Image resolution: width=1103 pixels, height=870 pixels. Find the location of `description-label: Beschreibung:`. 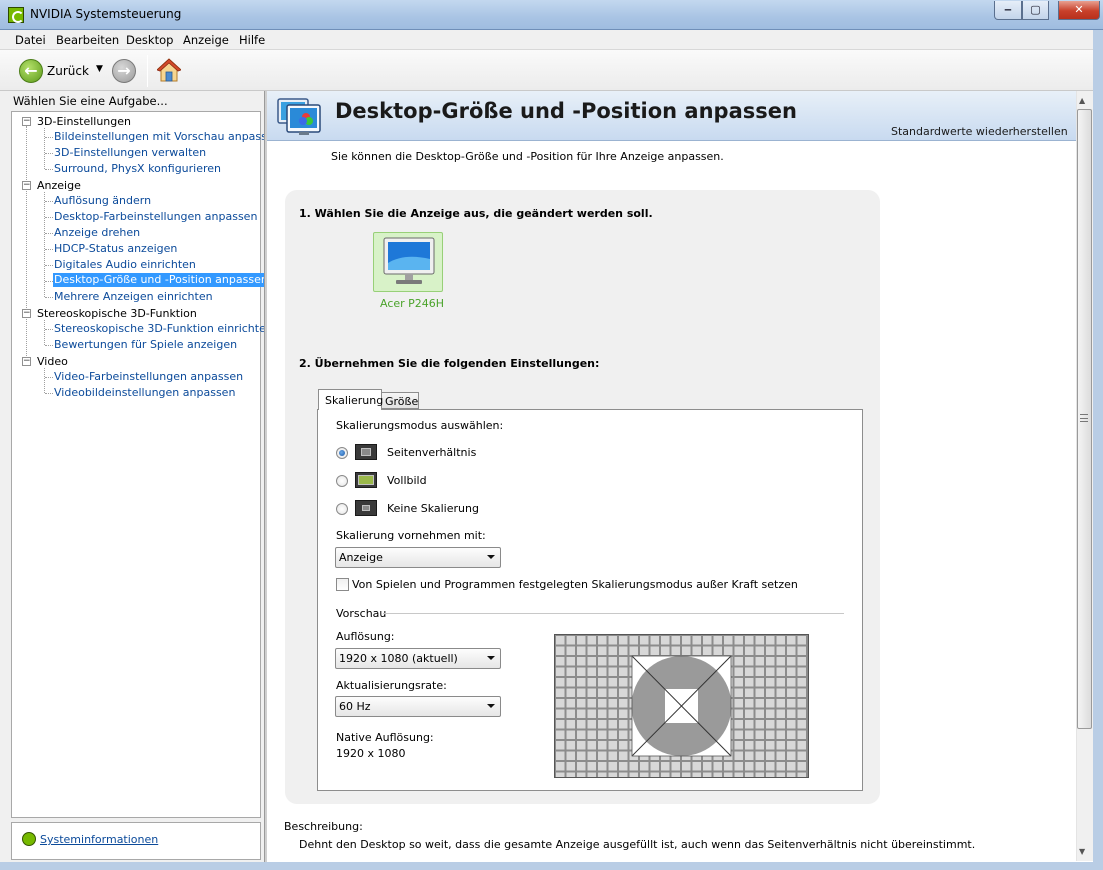

description-label: Beschreibung: is located at coordinates (323, 826).